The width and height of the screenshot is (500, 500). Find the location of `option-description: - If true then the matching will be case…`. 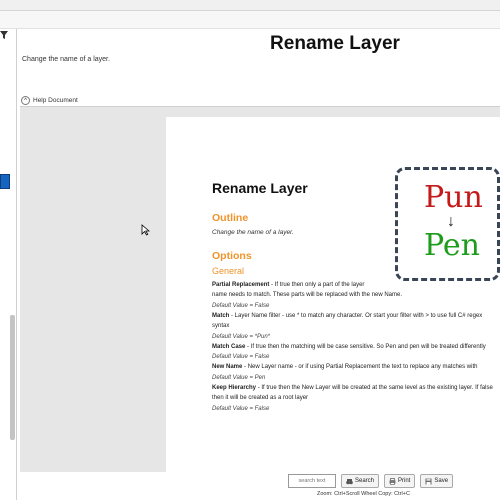

option-description: - If true then the matching will be case… is located at coordinates (365, 346).